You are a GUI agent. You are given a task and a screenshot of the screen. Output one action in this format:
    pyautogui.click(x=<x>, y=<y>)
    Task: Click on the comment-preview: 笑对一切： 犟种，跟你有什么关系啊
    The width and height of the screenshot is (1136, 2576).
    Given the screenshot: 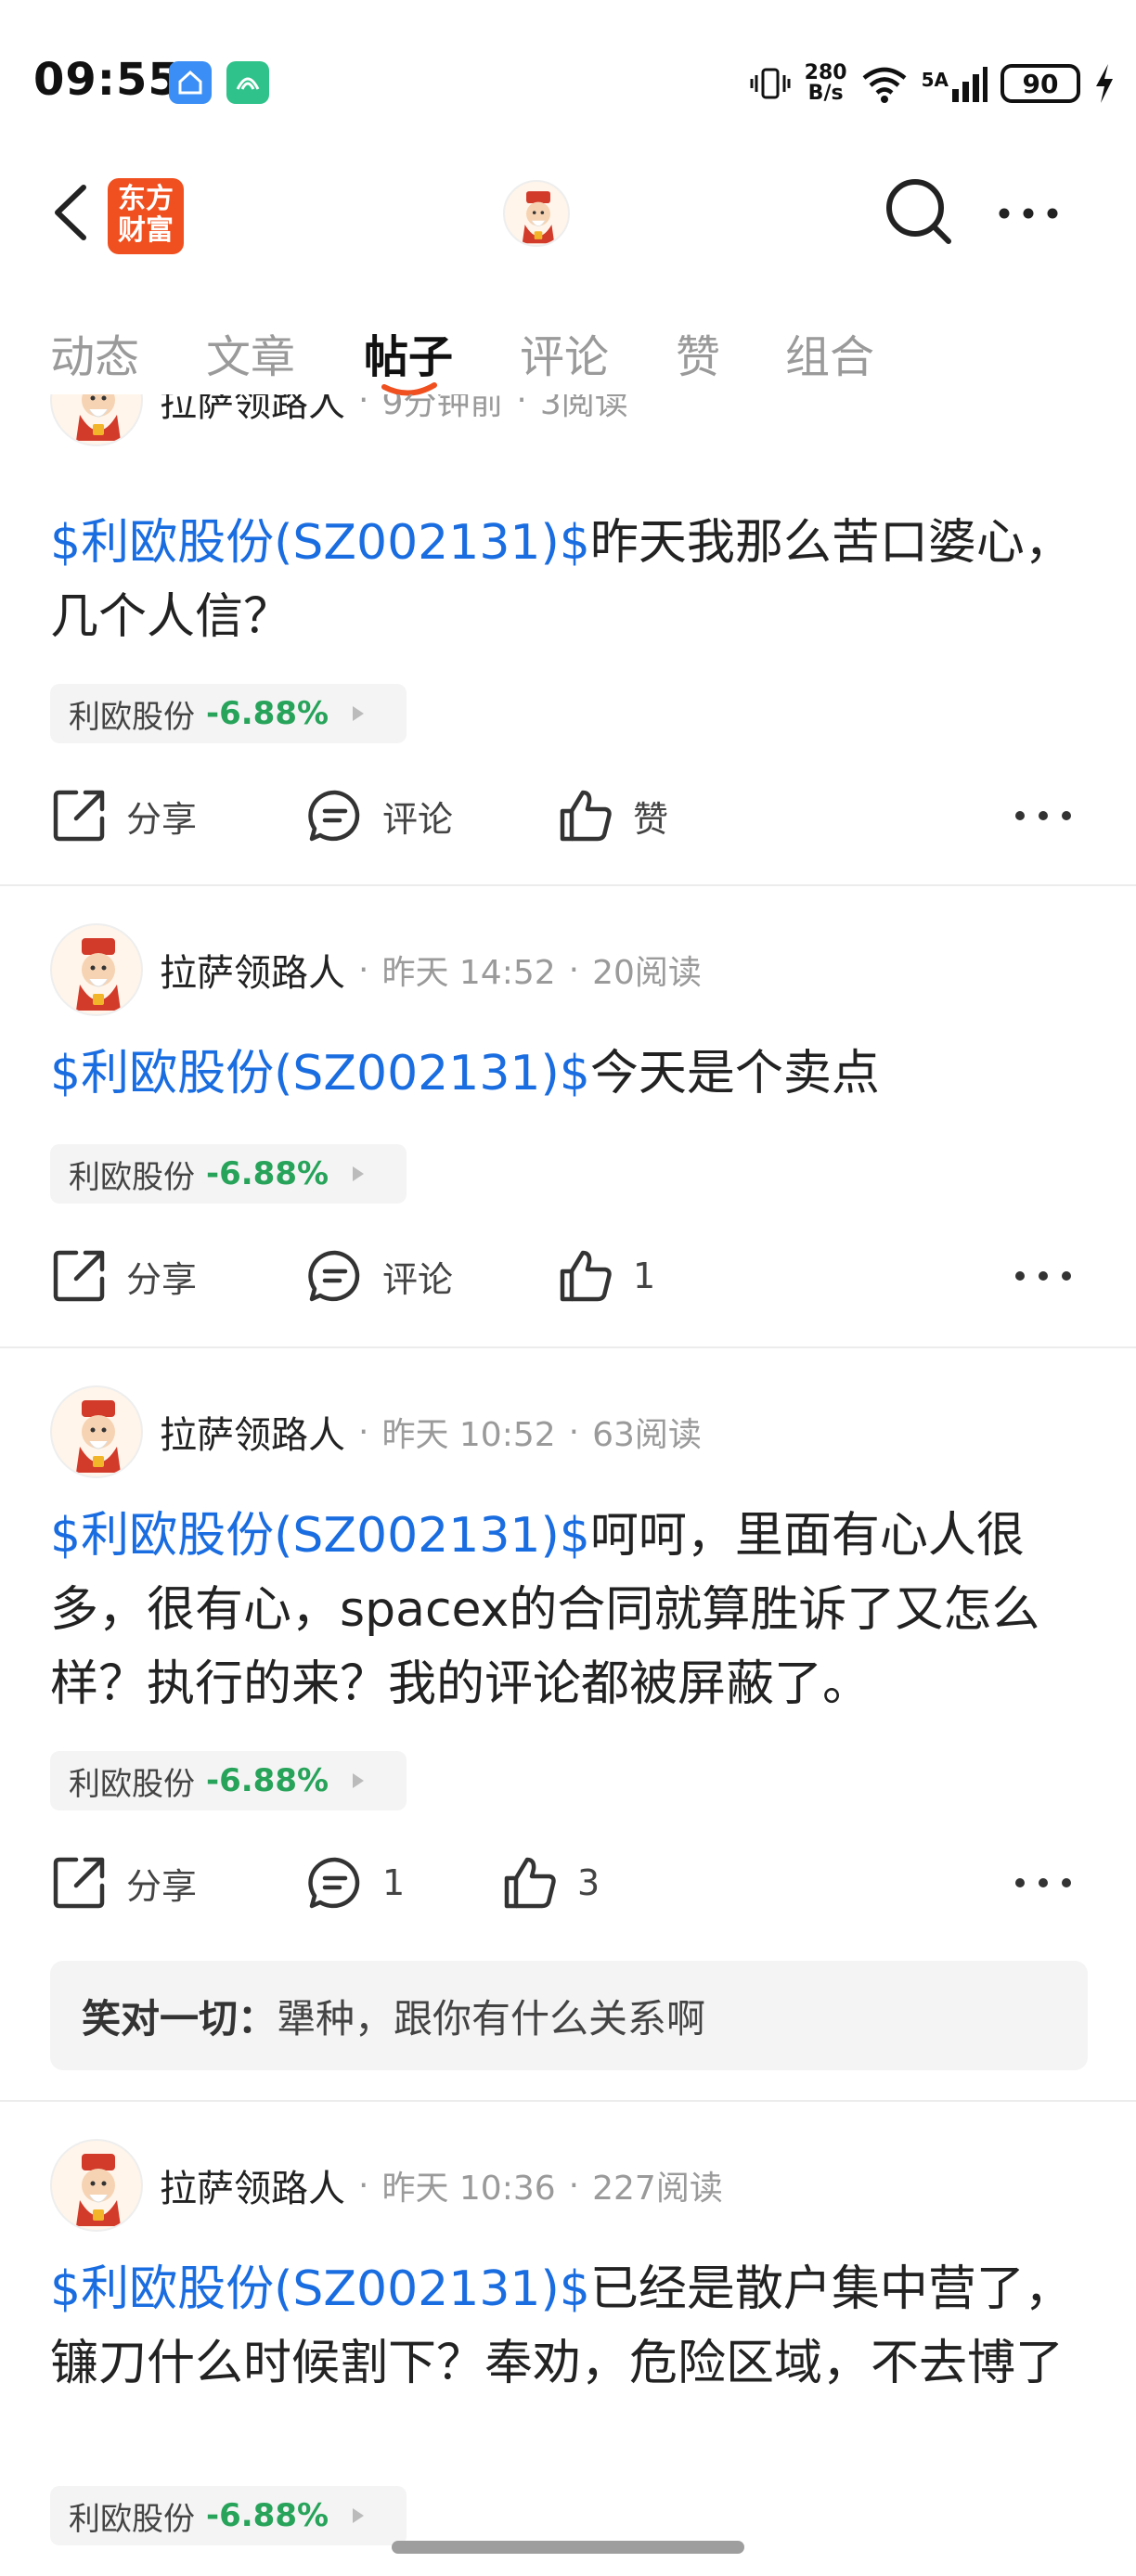 What is the action you would take?
    pyautogui.click(x=569, y=2015)
    